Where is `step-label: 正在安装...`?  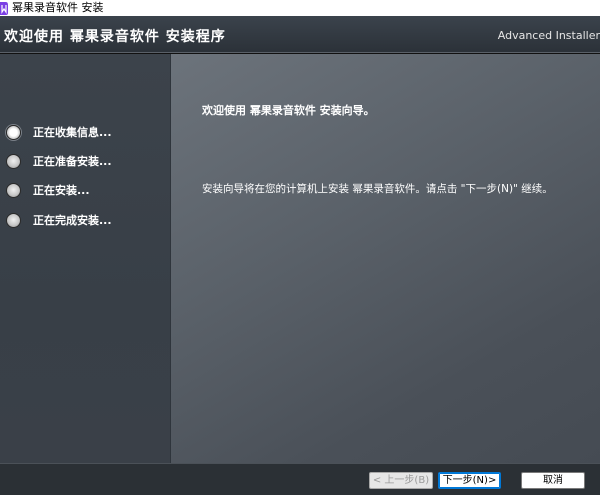 step-label: 正在安装... is located at coordinates (61, 190).